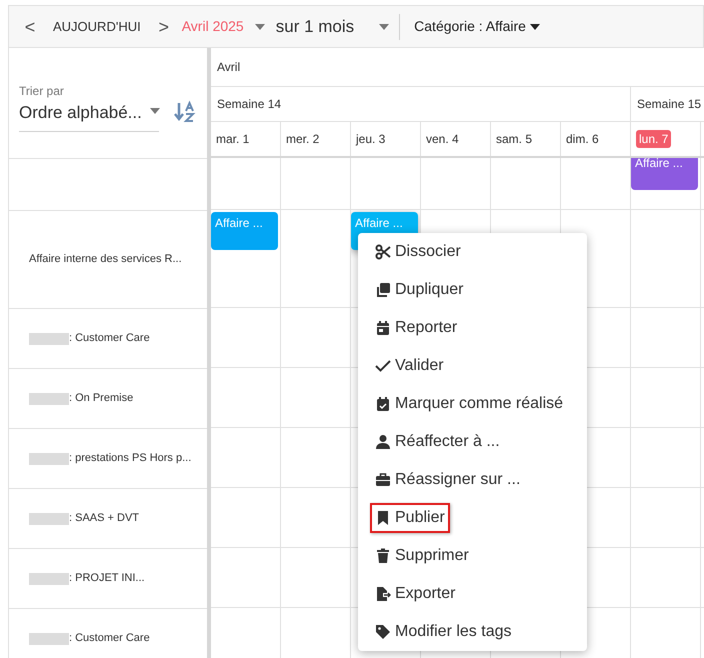 The width and height of the screenshot is (704, 658). Describe the element at coordinates (514, 139) in the screenshot. I see `day-header: sam. 5` at that location.